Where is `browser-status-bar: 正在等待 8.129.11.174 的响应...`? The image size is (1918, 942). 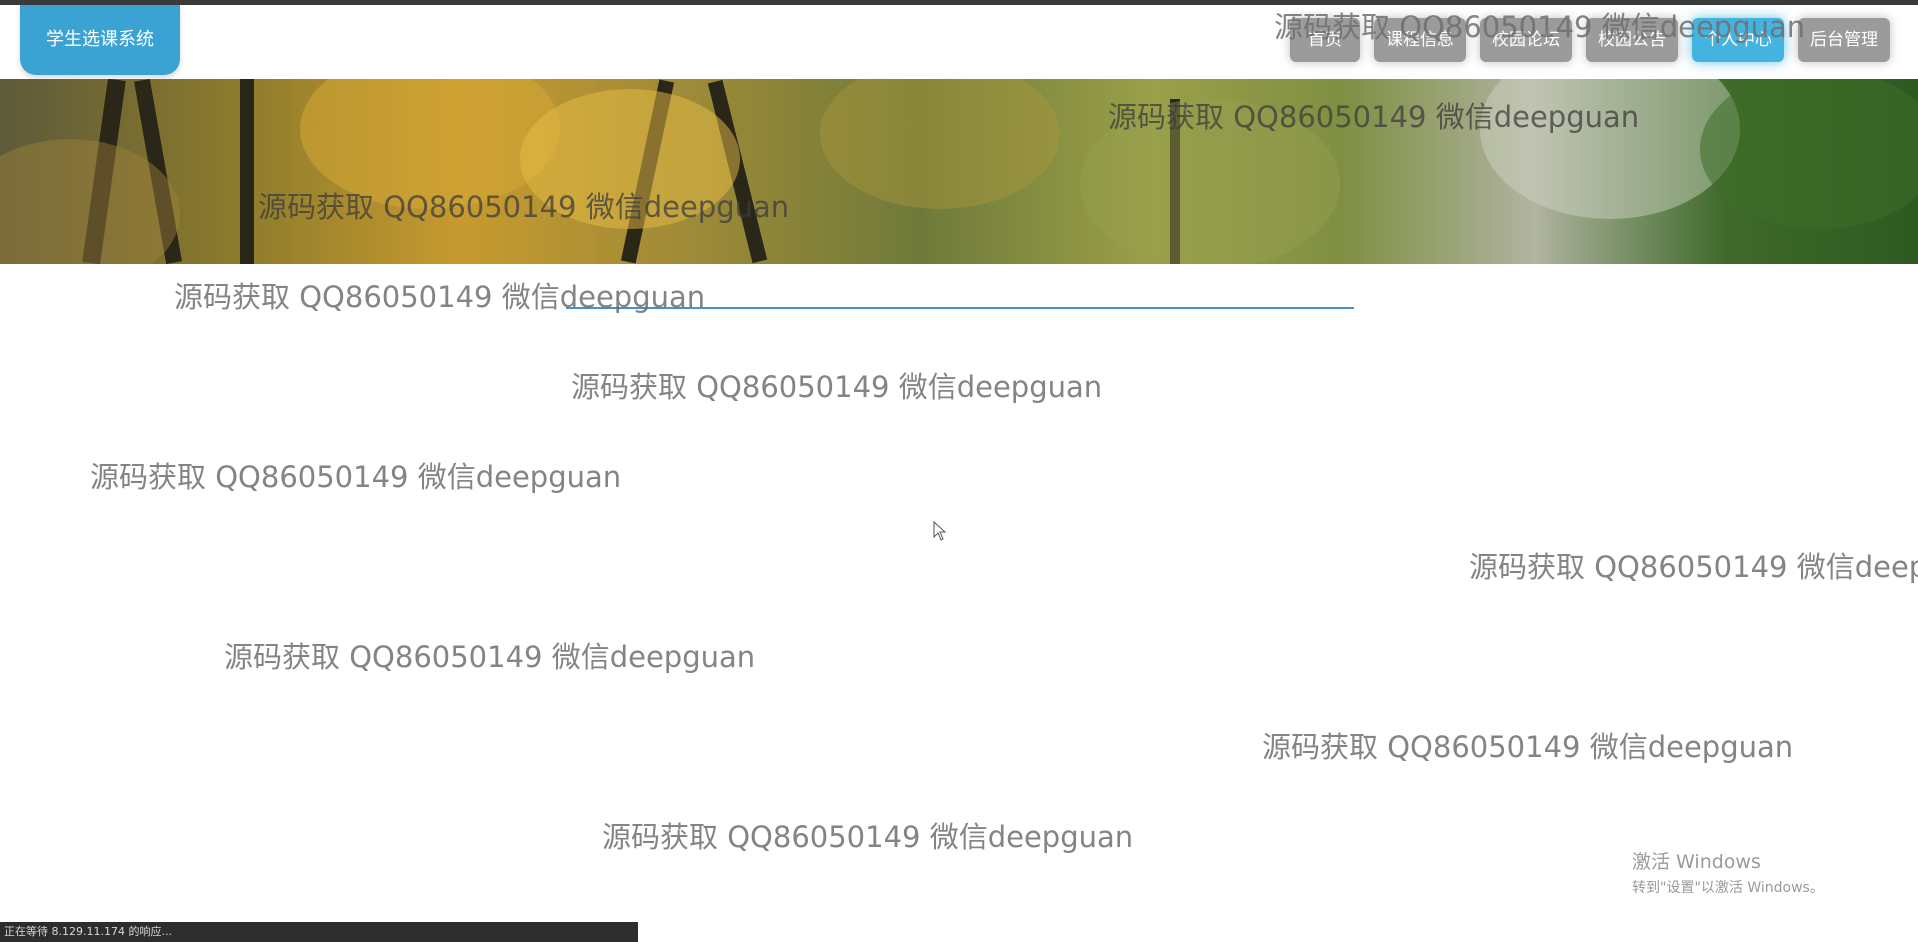
browser-status-bar: 正在等待 8.129.11.174 的响应... is located at coordinates (319, 932).